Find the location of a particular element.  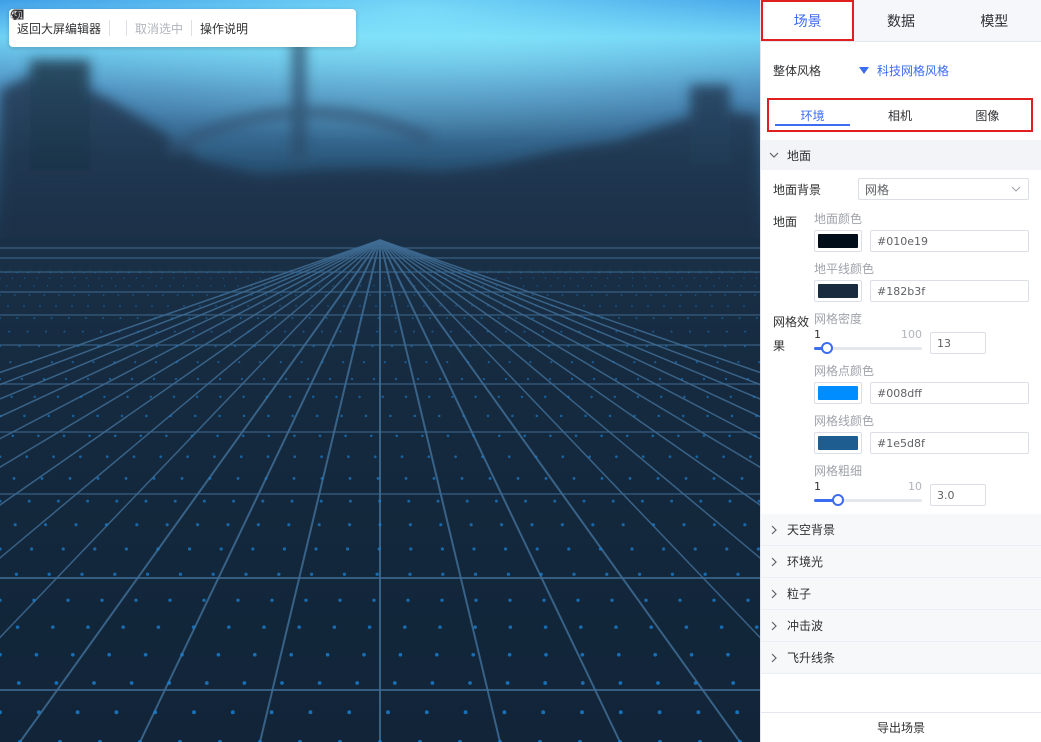

ground-section-header: 地面 is located at coordinates (901, 155).